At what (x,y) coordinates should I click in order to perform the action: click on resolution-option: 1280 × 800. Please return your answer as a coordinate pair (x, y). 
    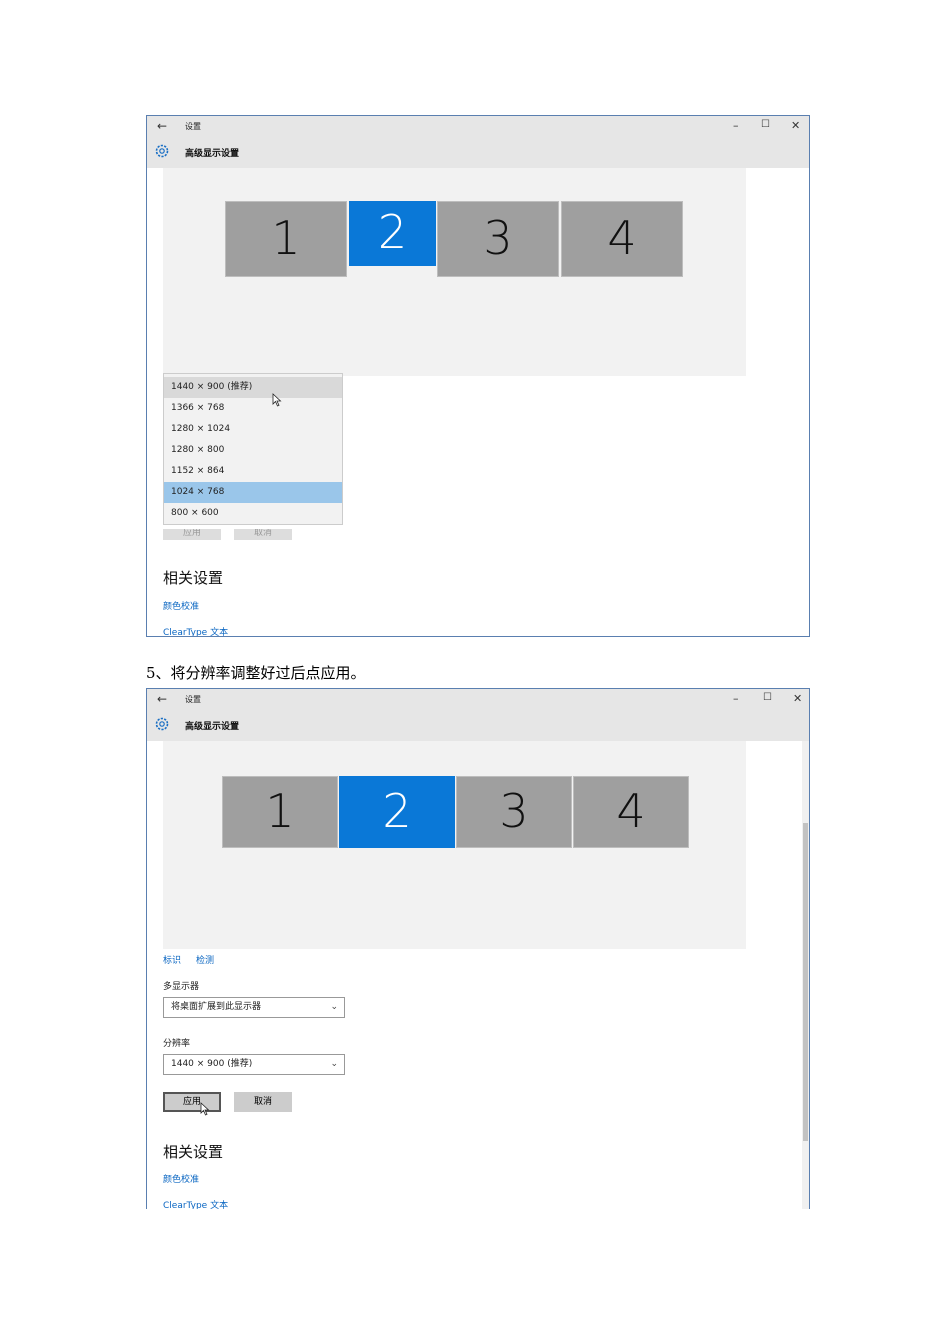
    Looking at the image, I should click on (253, 450).